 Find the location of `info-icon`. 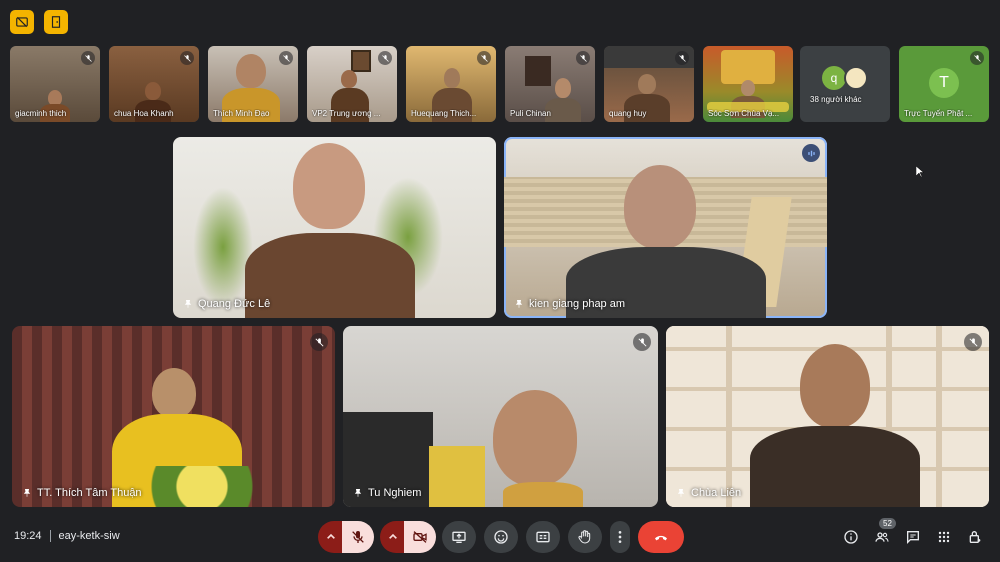

info-icon is located at coordinates (851, 537).